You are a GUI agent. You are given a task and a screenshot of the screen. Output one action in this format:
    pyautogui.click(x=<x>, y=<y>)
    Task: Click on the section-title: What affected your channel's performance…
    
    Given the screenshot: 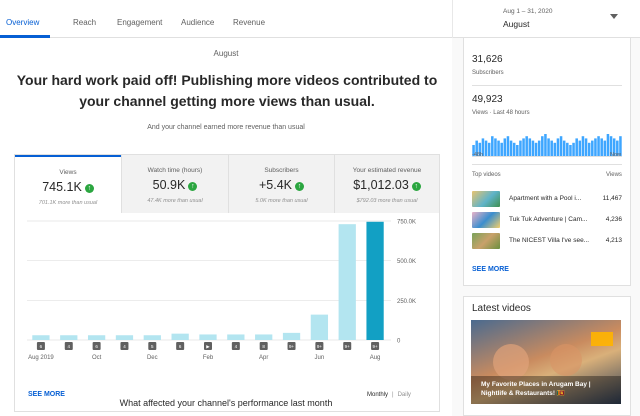 What is the action you would take?
    pyautogui.click(x=226, y=403)
    